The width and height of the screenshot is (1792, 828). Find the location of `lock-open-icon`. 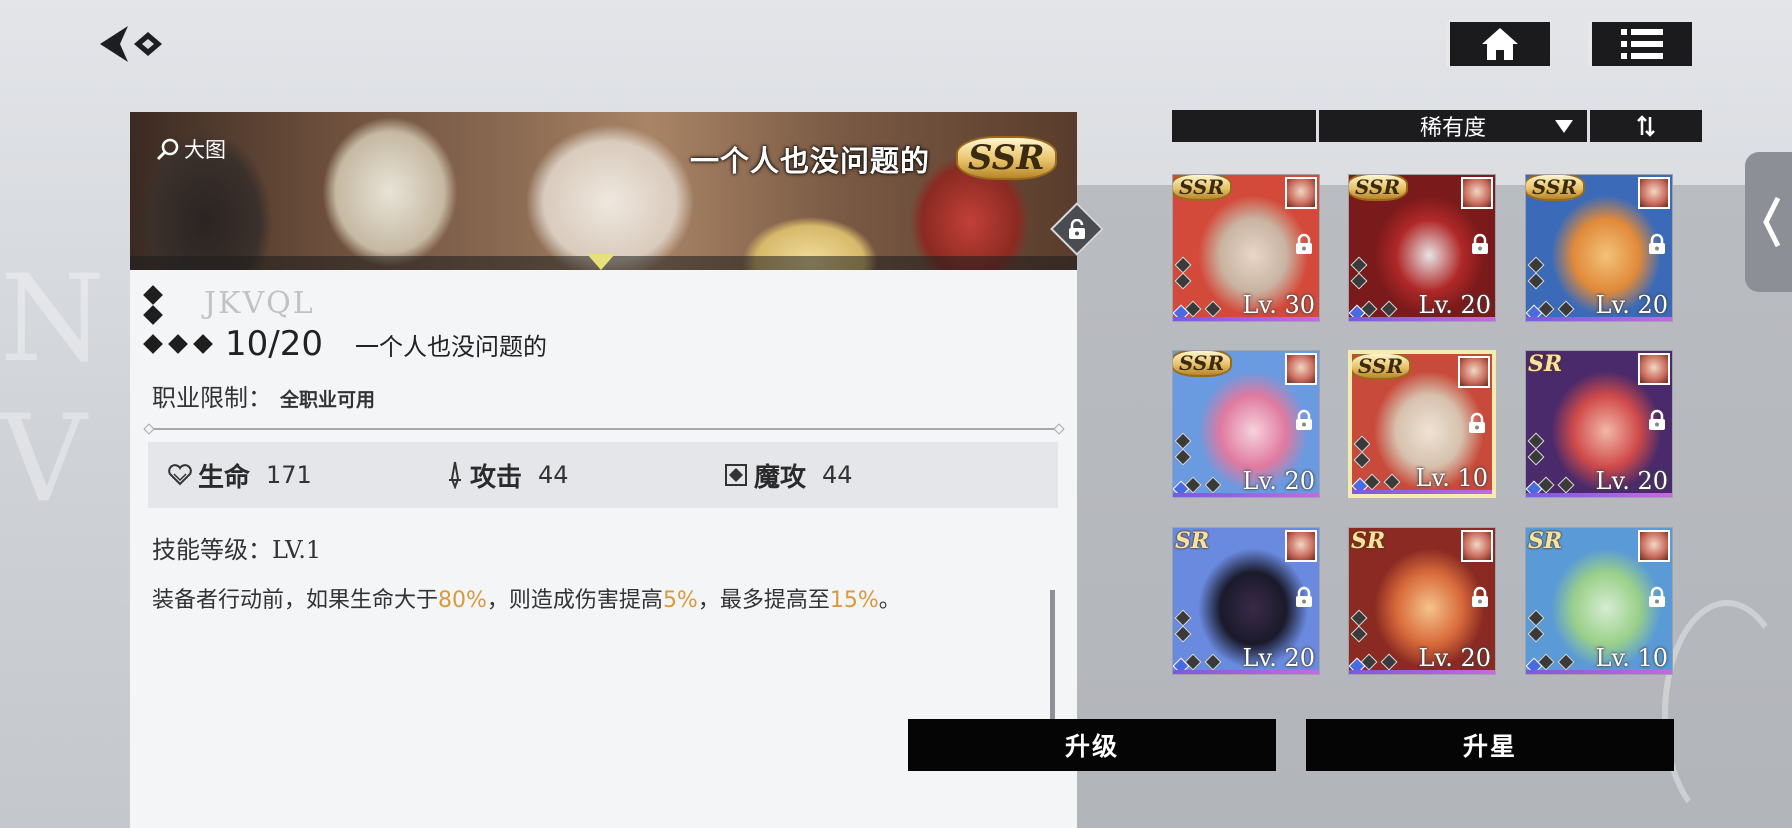

lock-open-icon is located at coordinates (1077, 229).